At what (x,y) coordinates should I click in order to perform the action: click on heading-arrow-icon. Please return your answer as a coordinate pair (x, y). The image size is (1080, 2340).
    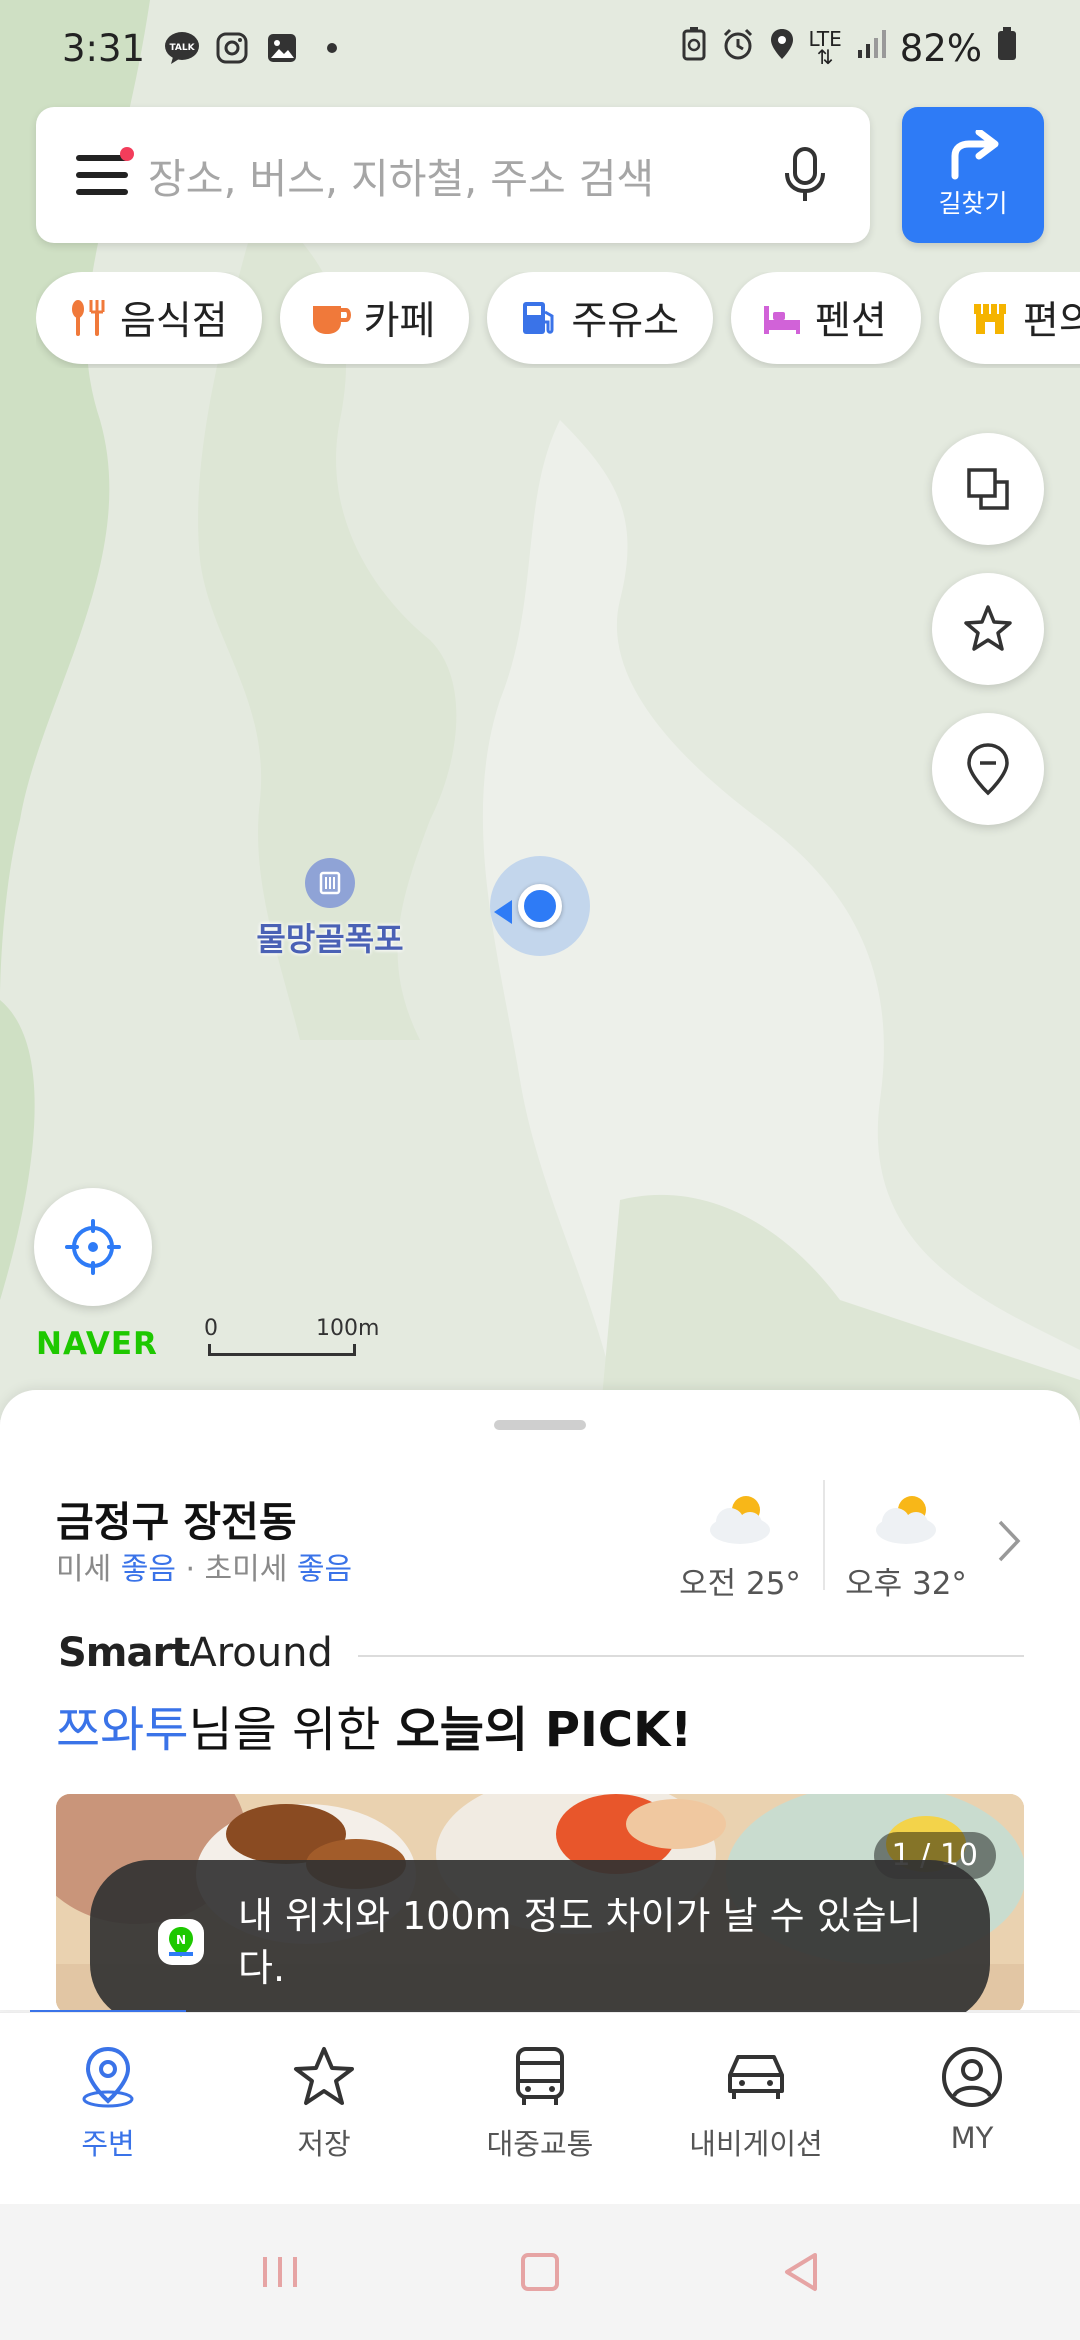
    Looking at the image, I should click on (503, 912).